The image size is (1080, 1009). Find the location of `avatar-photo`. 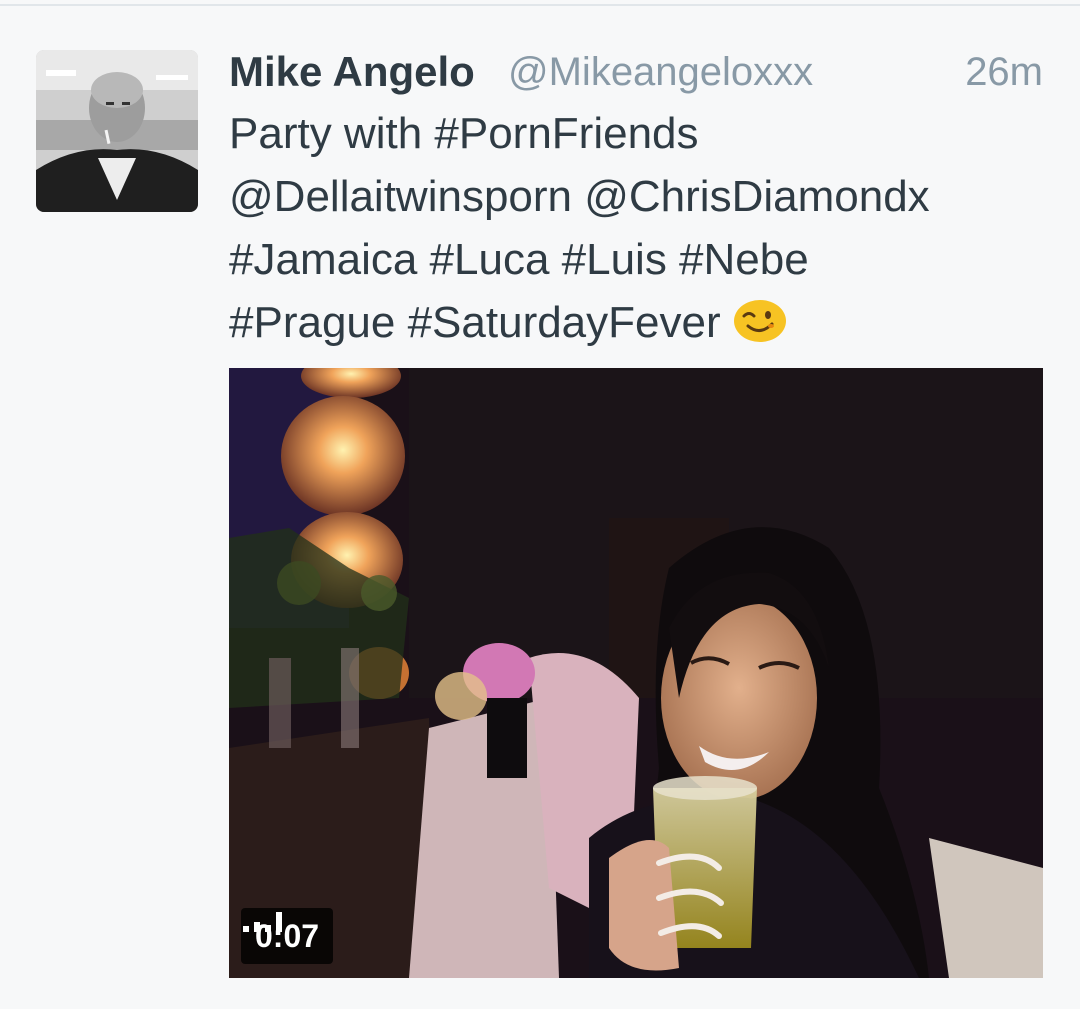

avatar-photo is located at coordinates (117, 131).